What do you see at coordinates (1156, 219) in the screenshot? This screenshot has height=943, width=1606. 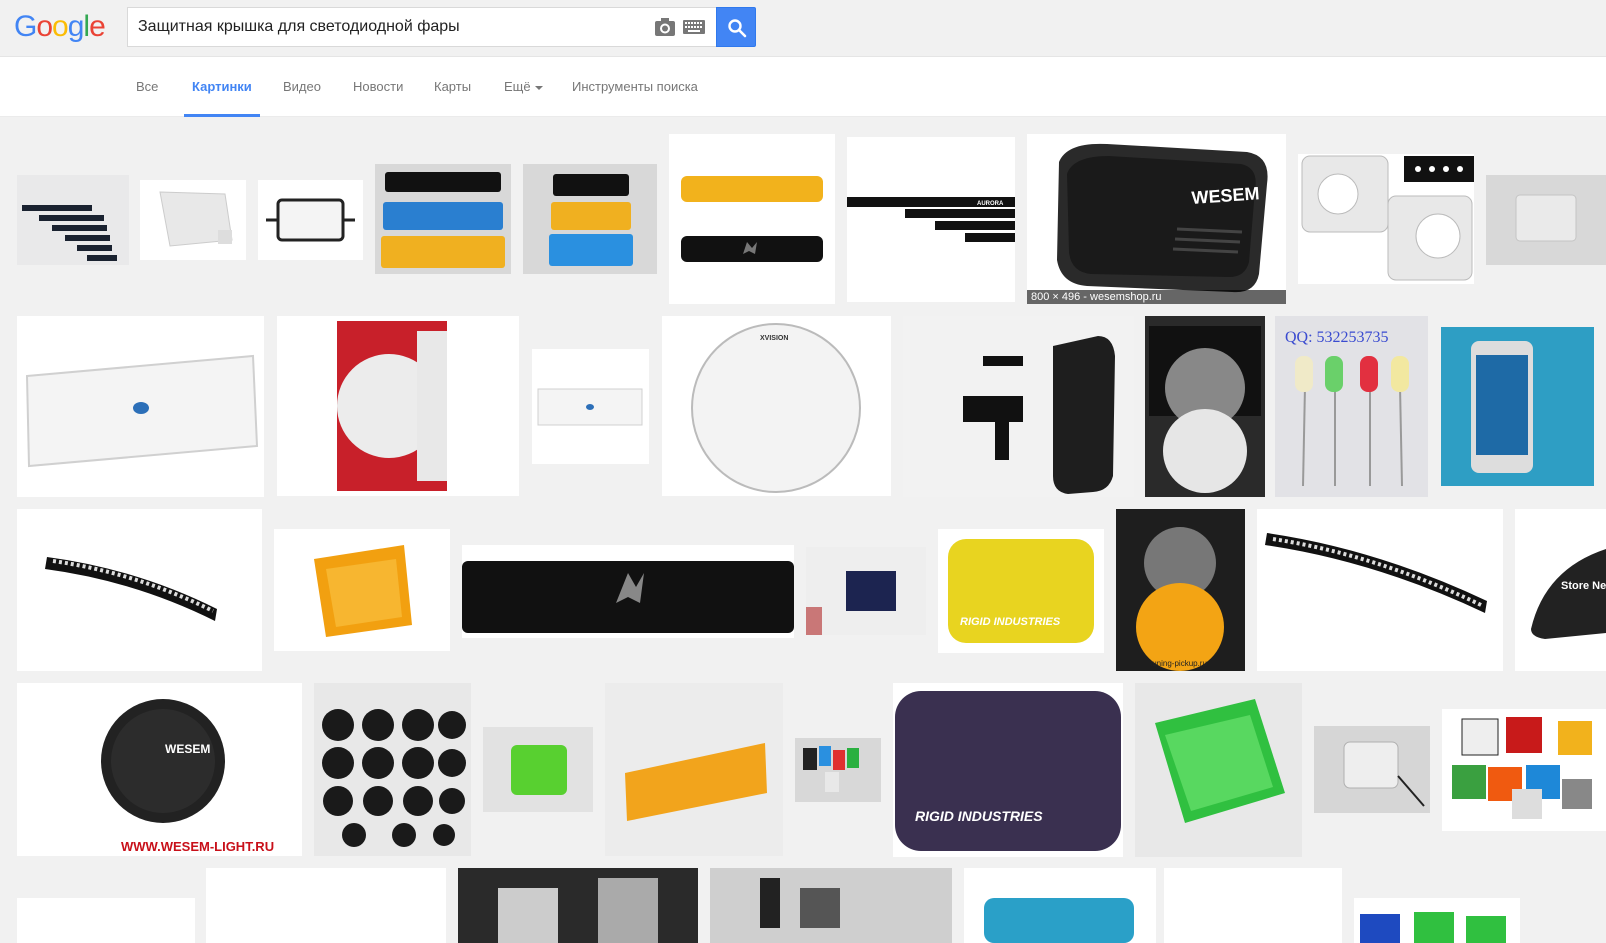 I see `image-result-hovered: WESEM 800 × 496 - wesemshop.ru` at bounding box center [1156, 219].